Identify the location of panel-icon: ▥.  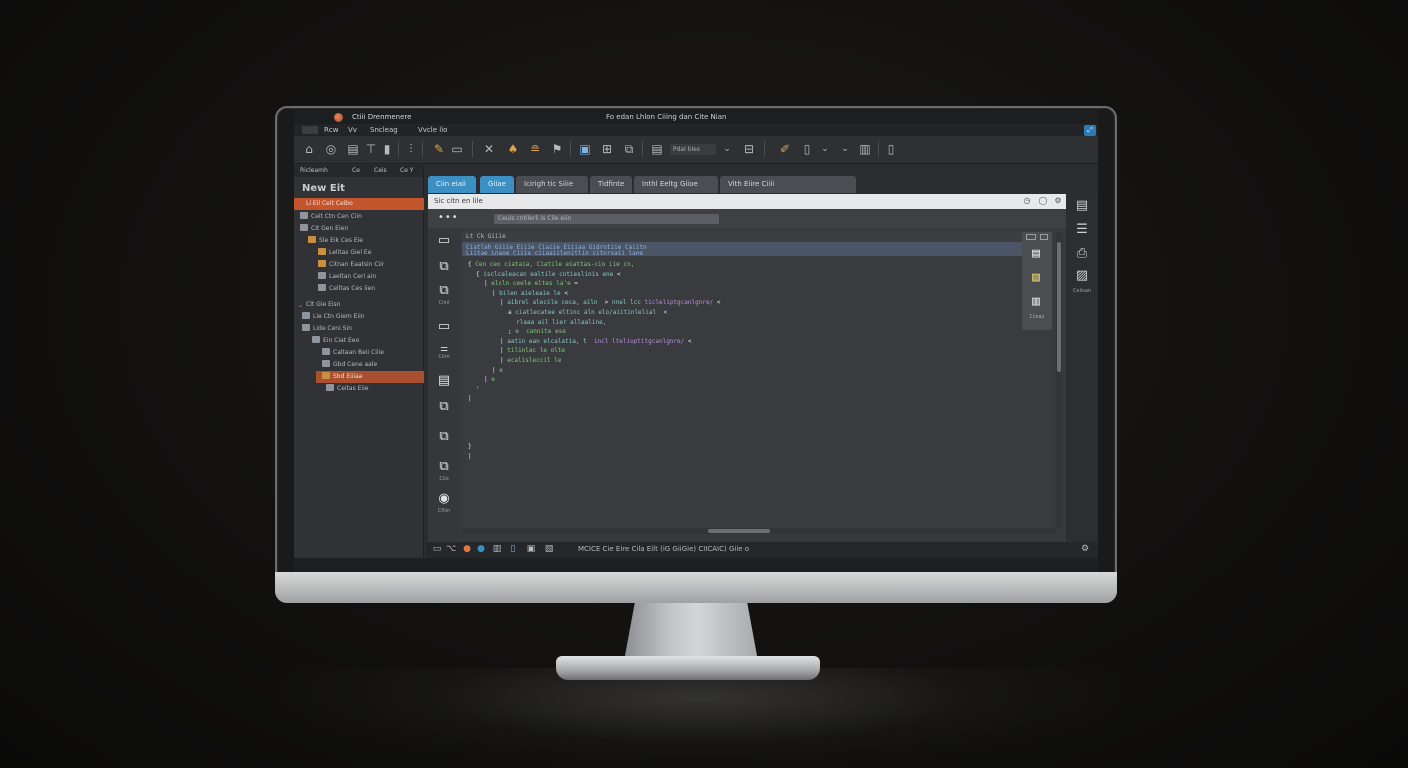
(865, 149).